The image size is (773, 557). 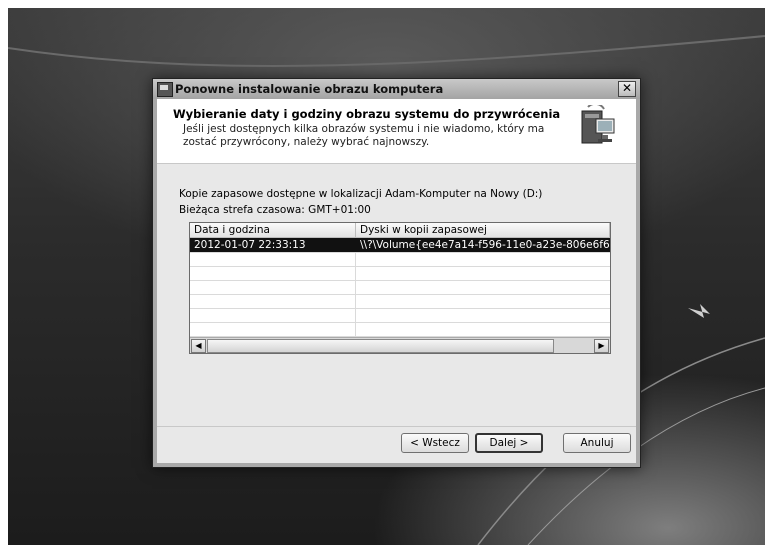 What do you see at coordinates (198, 346) in the screenshot?
I see `scroll-left-icon: ◀` at bounding box center [198, 346].